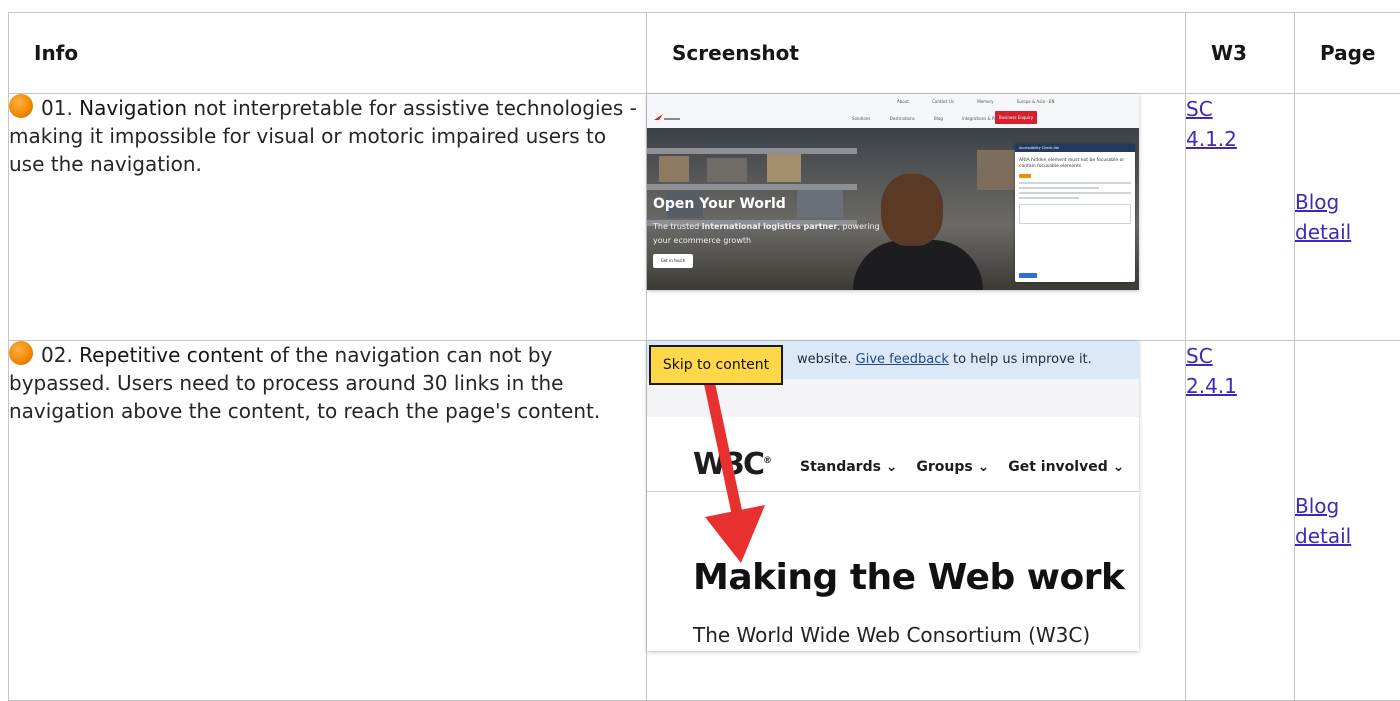 The width and height of the screenshot is (1400, 701). Describe the element at coordinates (133, 108) in the screenshot. I see `issue-title: Navigation` at that location.